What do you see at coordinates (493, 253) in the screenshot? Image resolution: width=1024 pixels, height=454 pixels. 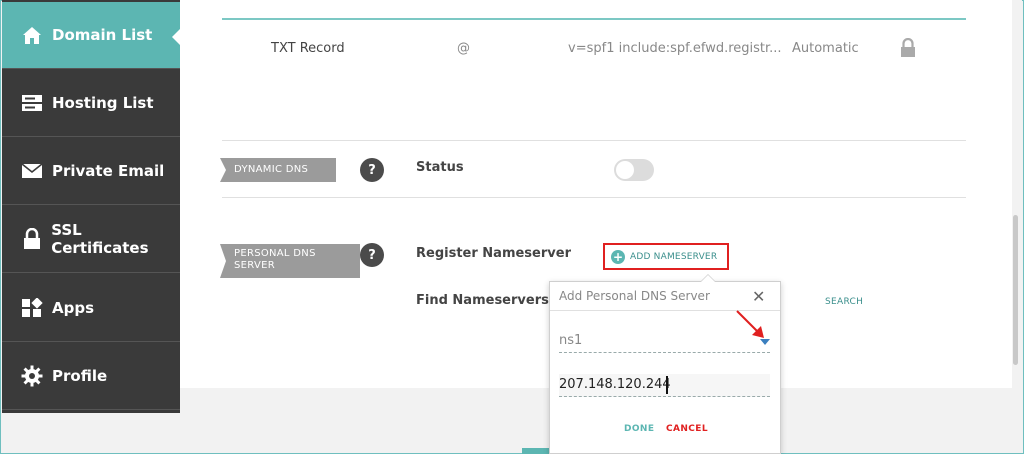 I see `register-nameserver-label: Register Nameserver` at bounding box center [493, 253].